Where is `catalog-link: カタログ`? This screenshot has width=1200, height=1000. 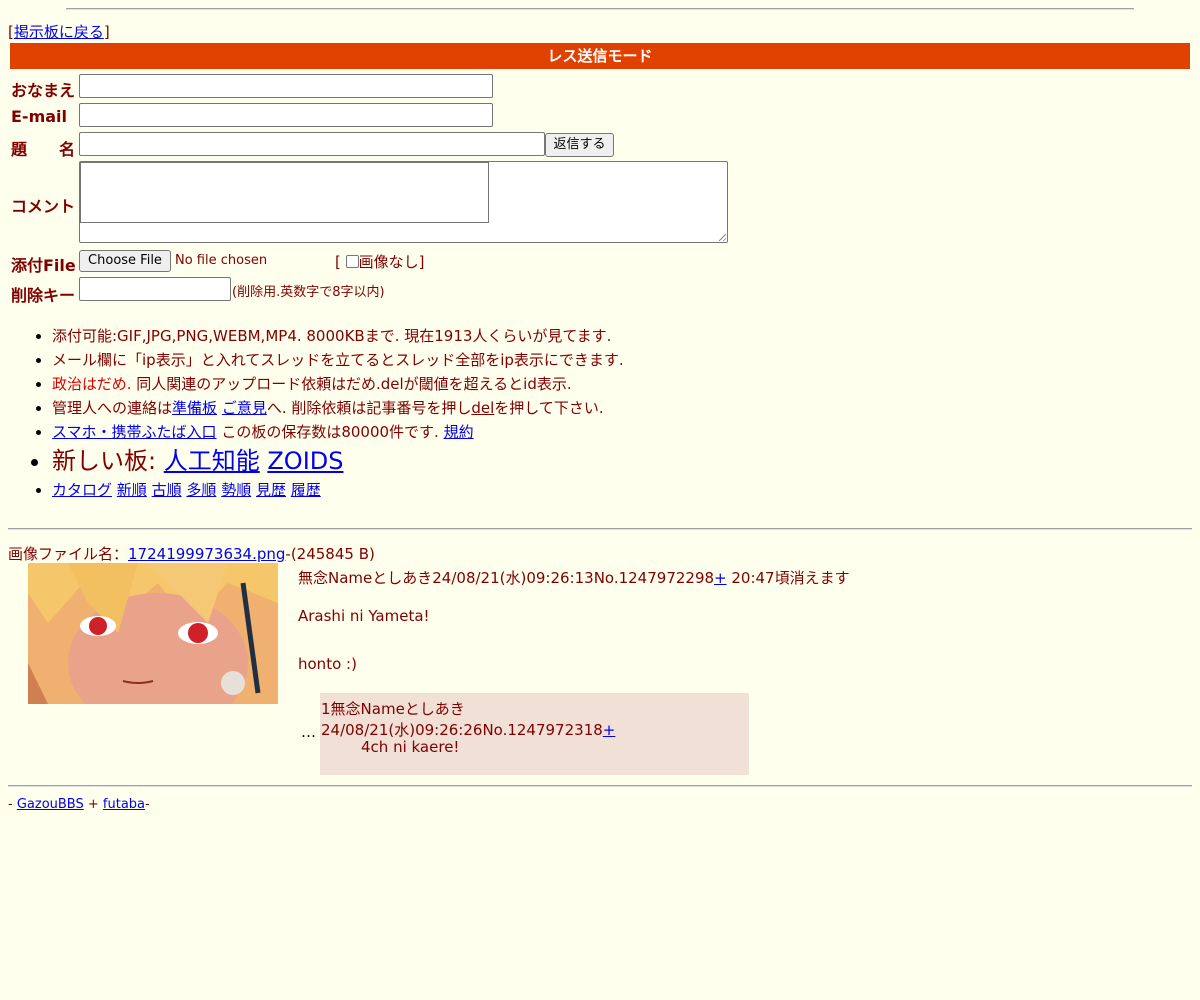 catalog-link: カタログ is located at coordinates (82, 490).